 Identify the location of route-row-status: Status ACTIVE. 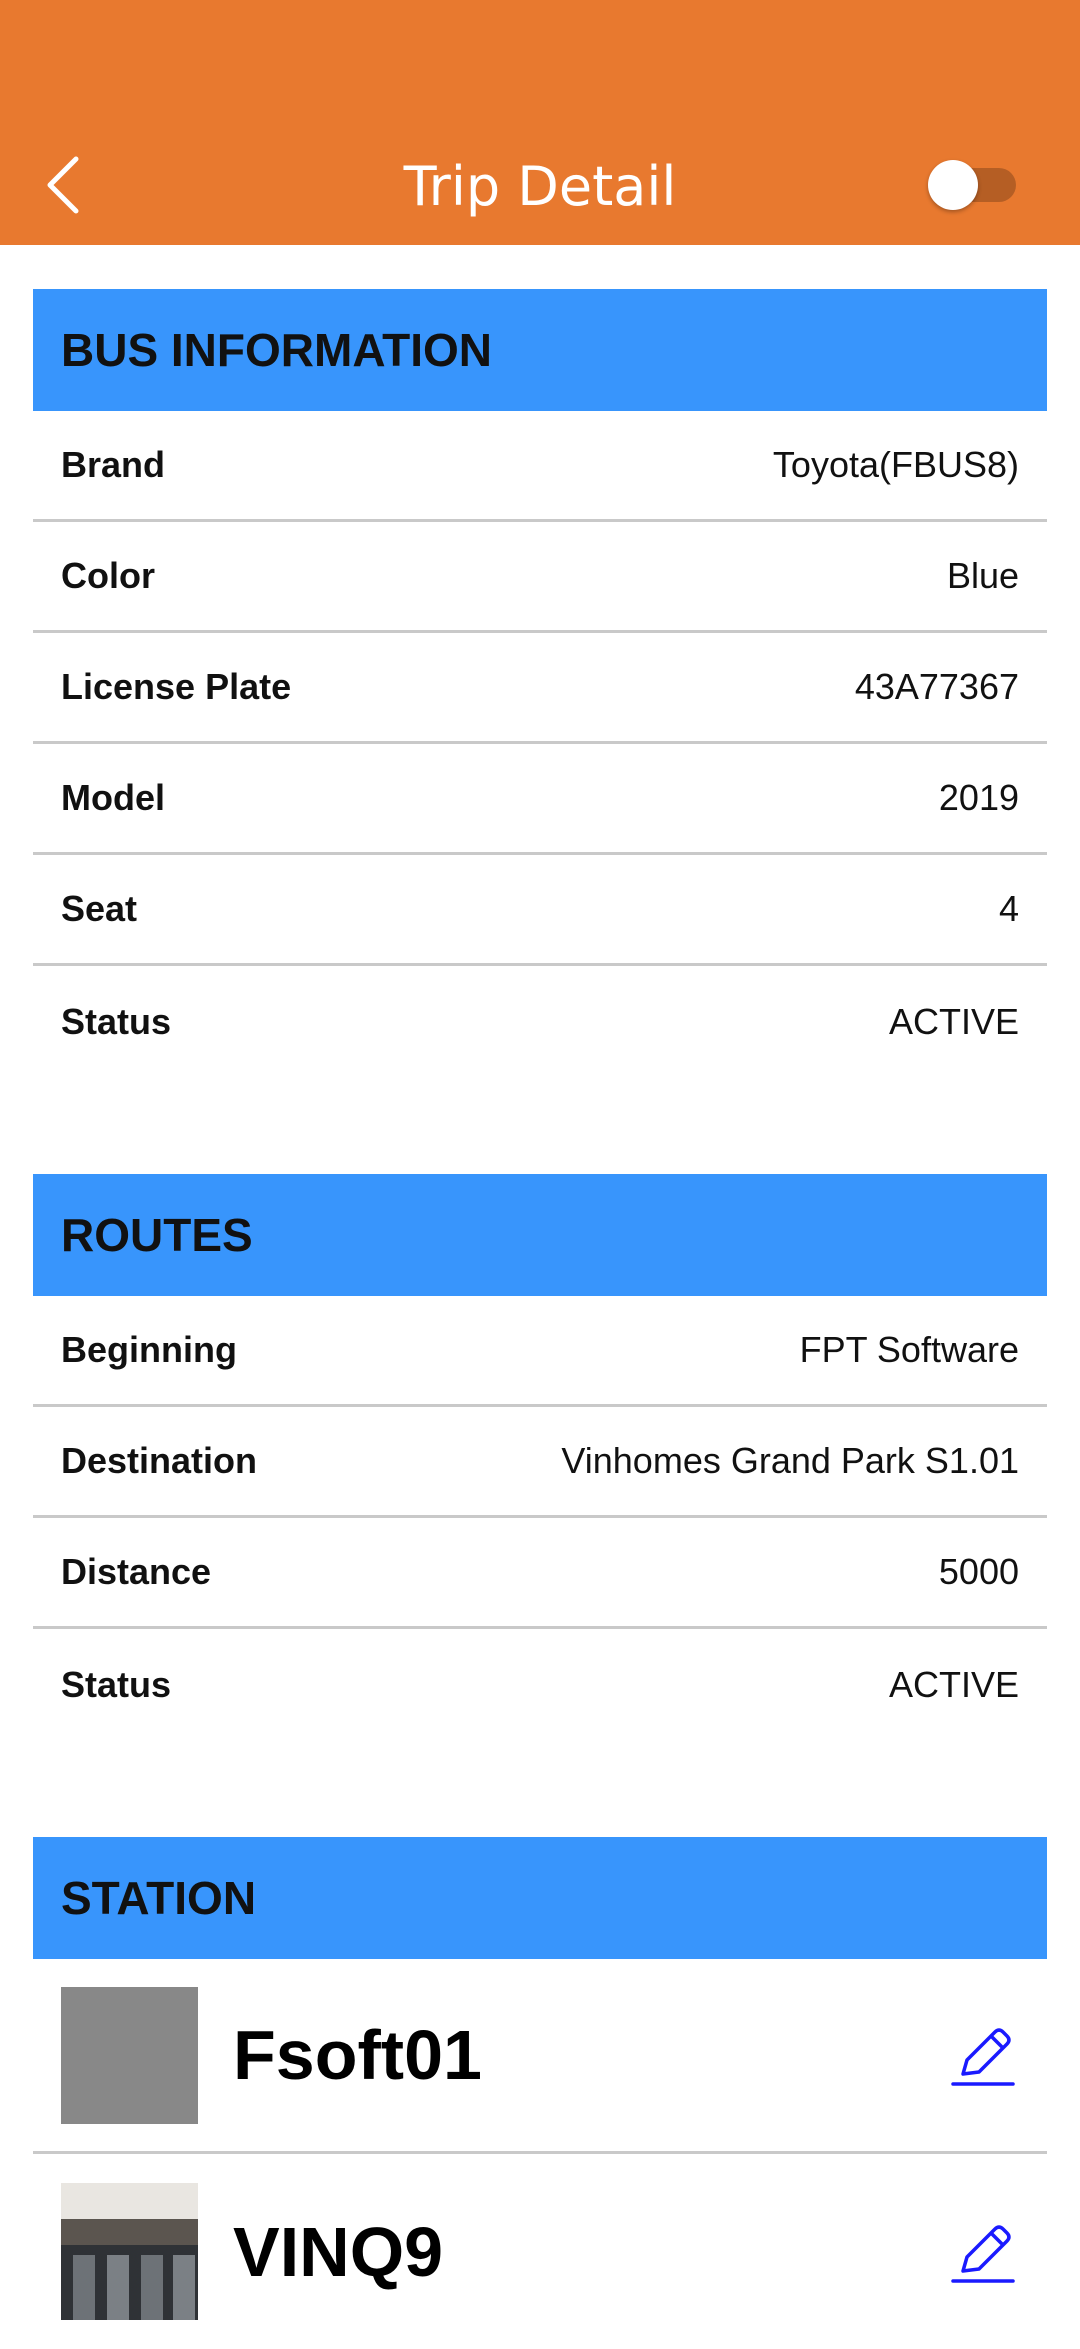
(540, 1684).